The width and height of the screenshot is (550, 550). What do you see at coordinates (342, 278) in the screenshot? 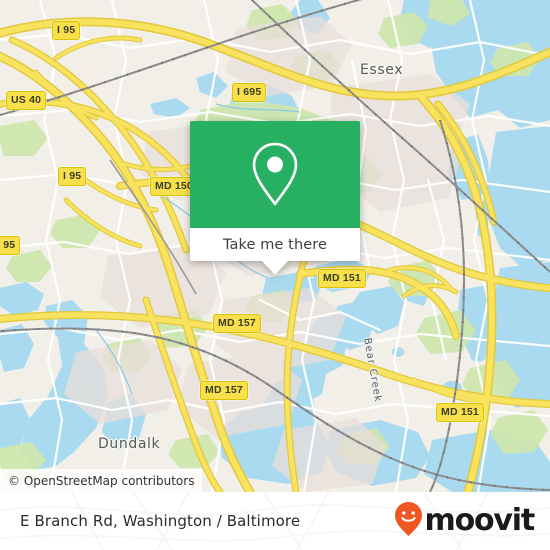
I see `route-shield-md151-north: MD 151` at bounding box center [342, 278].